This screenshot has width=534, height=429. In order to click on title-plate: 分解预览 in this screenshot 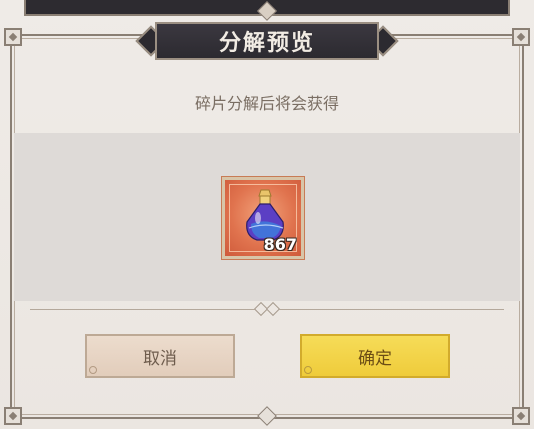, I will do `click(267, 41)`.